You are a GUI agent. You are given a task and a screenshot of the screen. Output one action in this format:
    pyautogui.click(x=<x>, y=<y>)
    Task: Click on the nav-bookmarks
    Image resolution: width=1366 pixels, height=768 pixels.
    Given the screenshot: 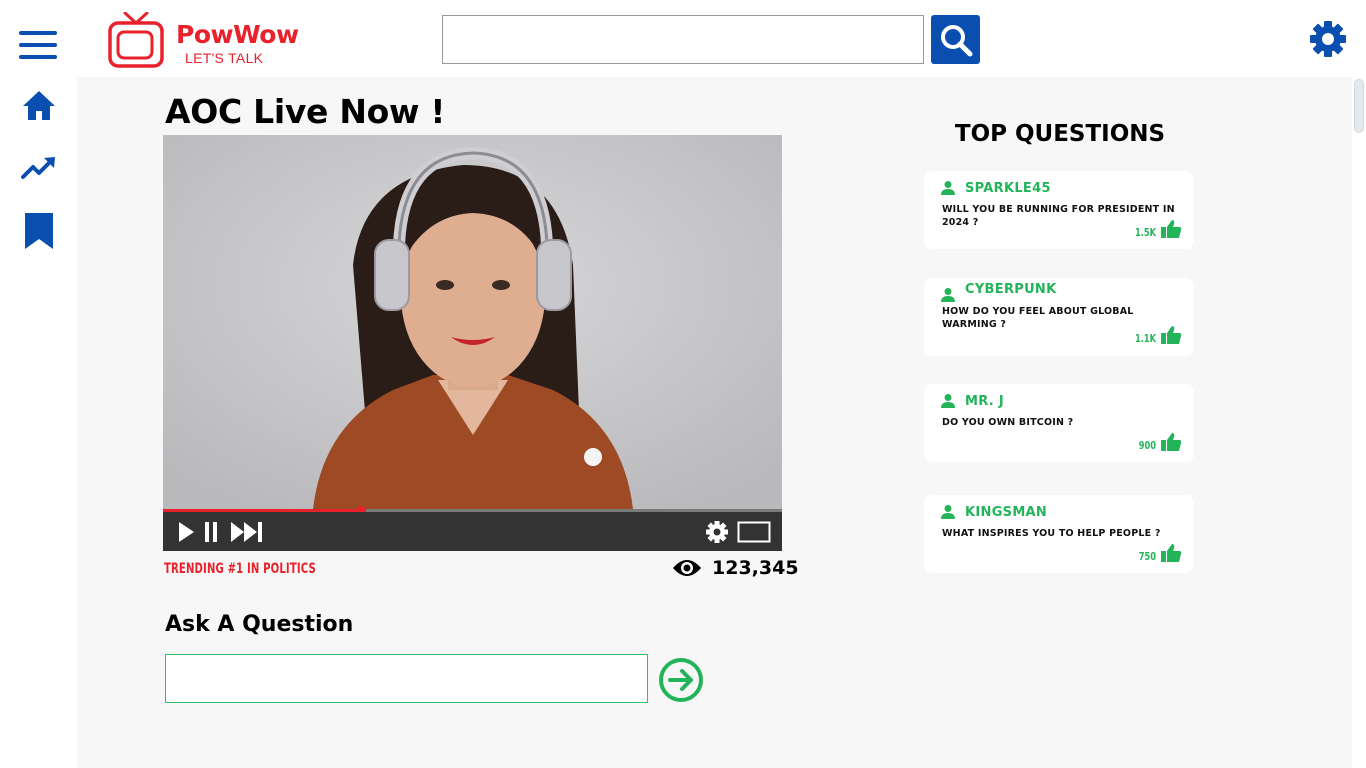 What is the action you would take?
    pyautogui.click(x=39, y=230)
    